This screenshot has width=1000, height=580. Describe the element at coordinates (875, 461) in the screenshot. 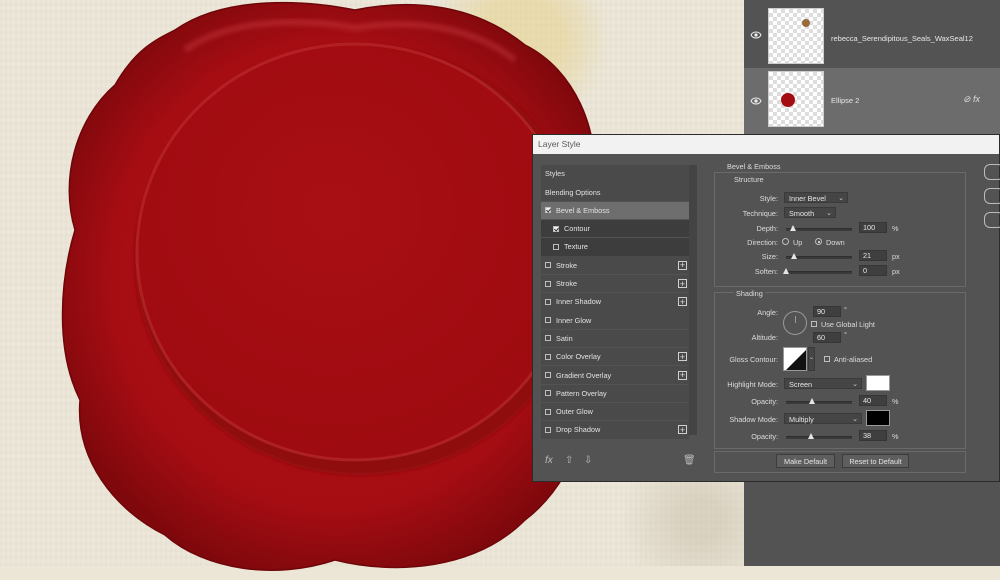

I see `reset-to-default-button: Reset to Default` at that location.